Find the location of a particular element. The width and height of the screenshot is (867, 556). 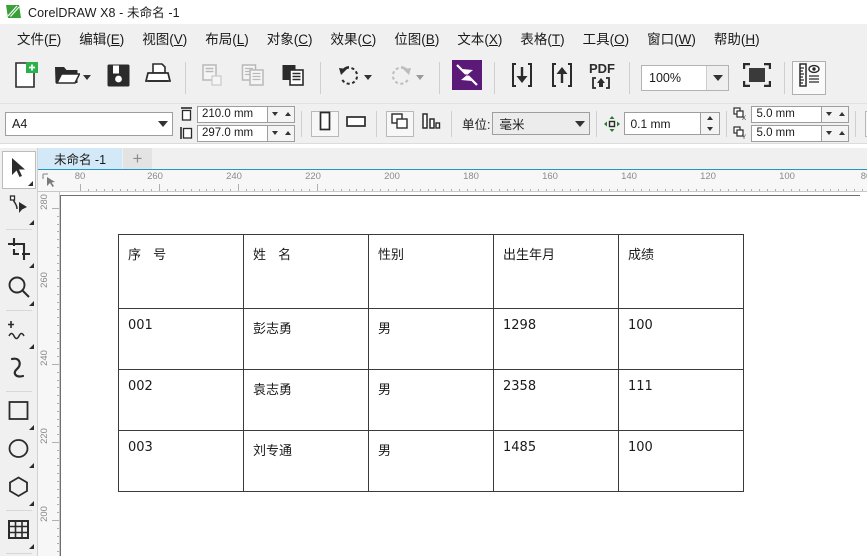

table-header-cell-3: 出生年月 is located at coordinates (556, 271).